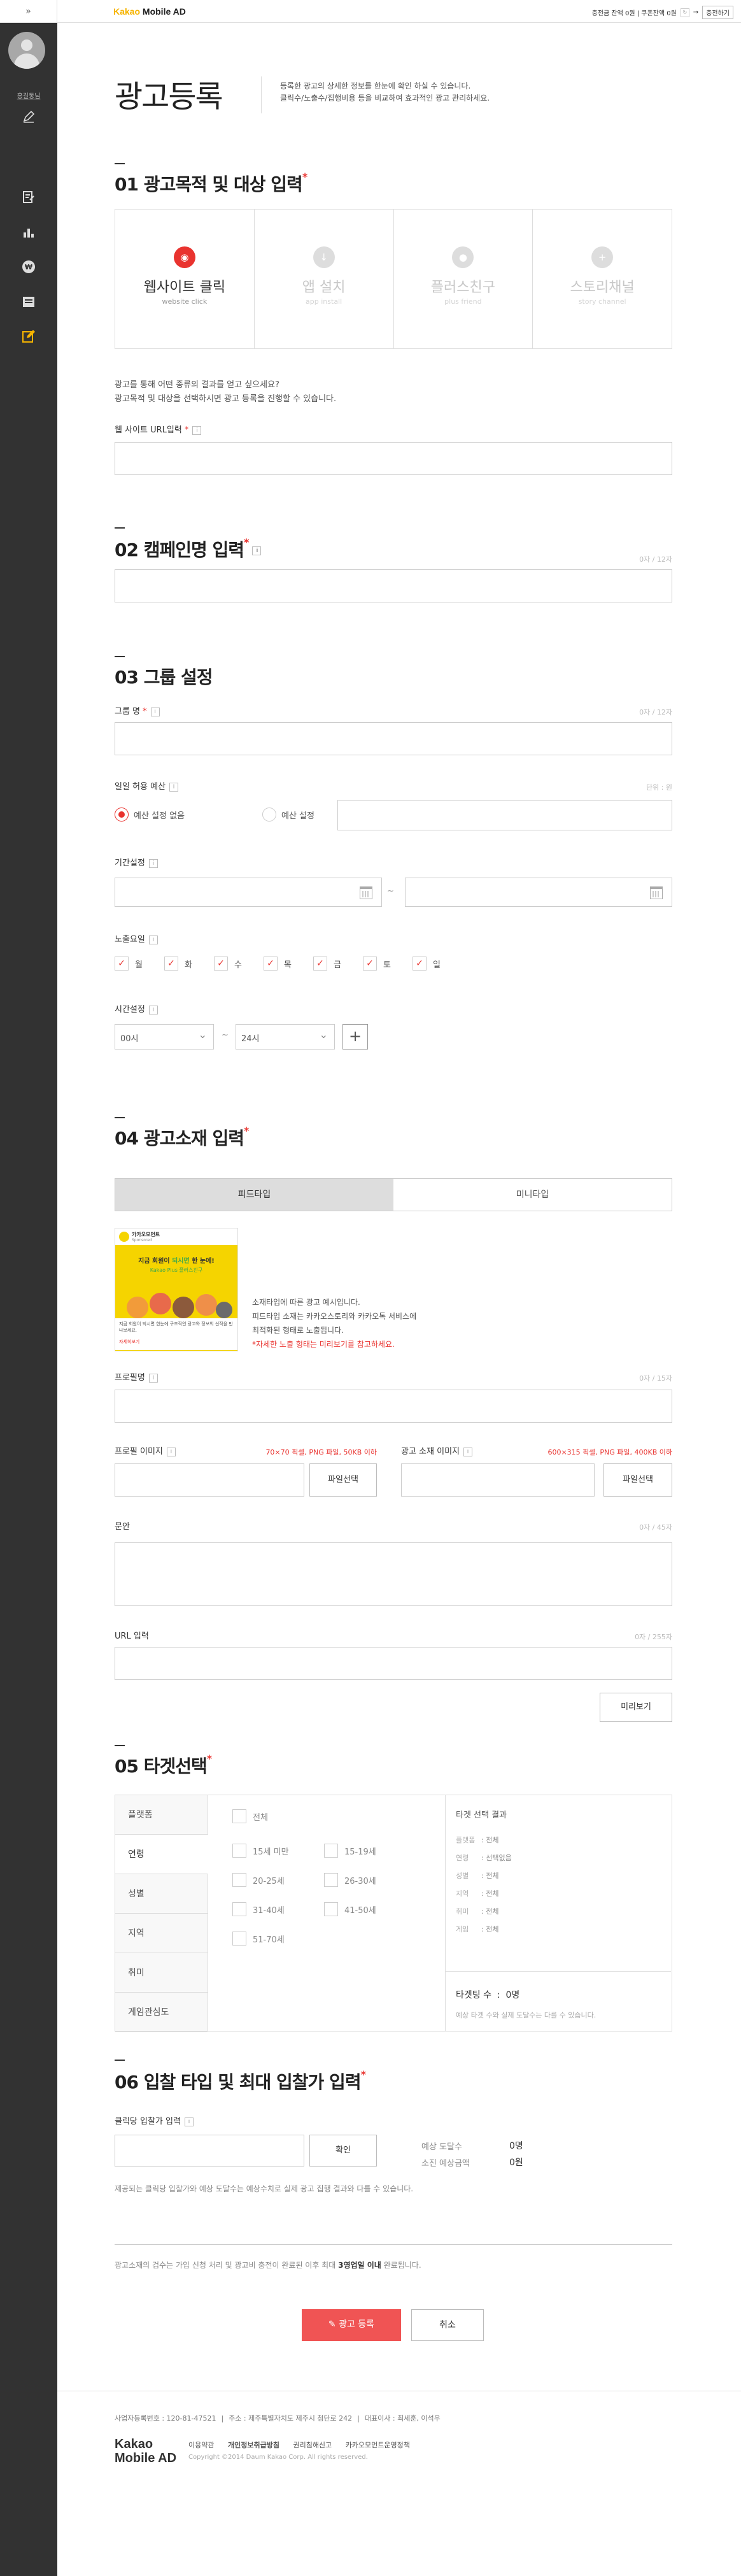 The width and height of the screenshot is (741, 2576). What do you see at coordinates (288, 815) in the screenshot?
I see `radio-set-budget: 예산 설정` at bounding box center [288, 815].